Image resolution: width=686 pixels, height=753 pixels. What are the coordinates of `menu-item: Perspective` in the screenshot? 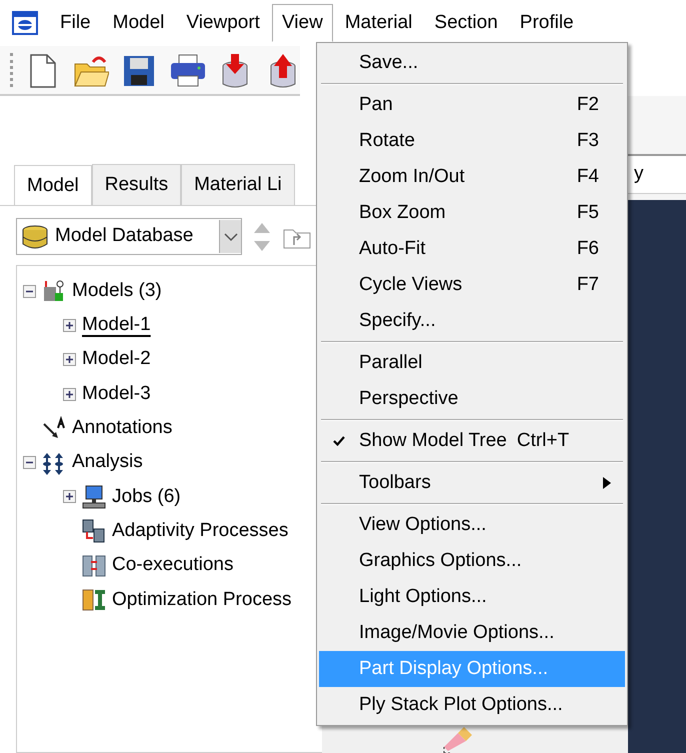 It's located at (472, 399).